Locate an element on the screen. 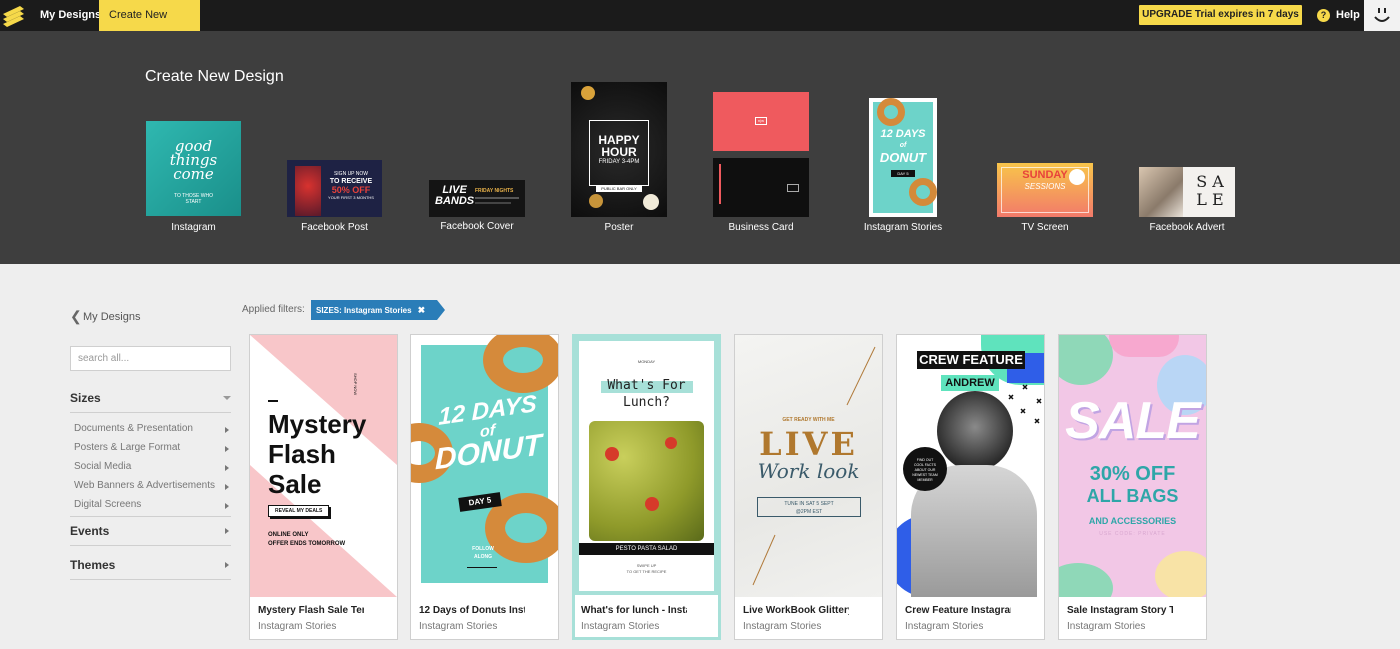 The image size is (1400, 649). format-instagram-stories: 12 DAYS of DONUT DAY 5 Instagram Stories is located at coordinates (903, 167).